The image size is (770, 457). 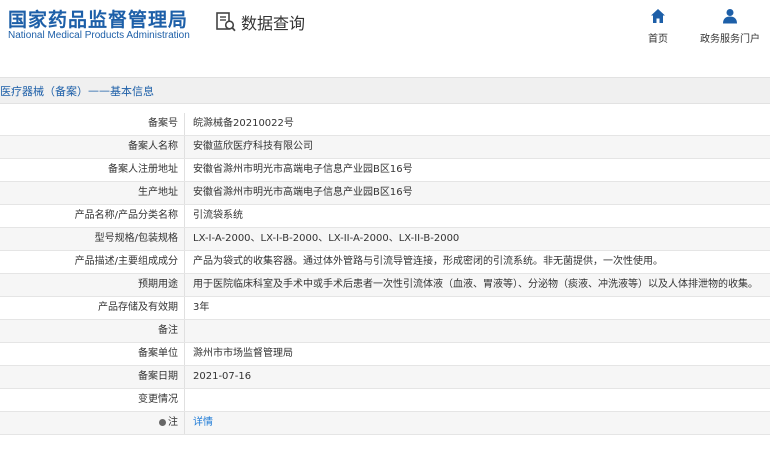 What do you see at coordinates (201, 307) in the screenshot?
I see `row-value: 3年` at bounding box center [201, 307].